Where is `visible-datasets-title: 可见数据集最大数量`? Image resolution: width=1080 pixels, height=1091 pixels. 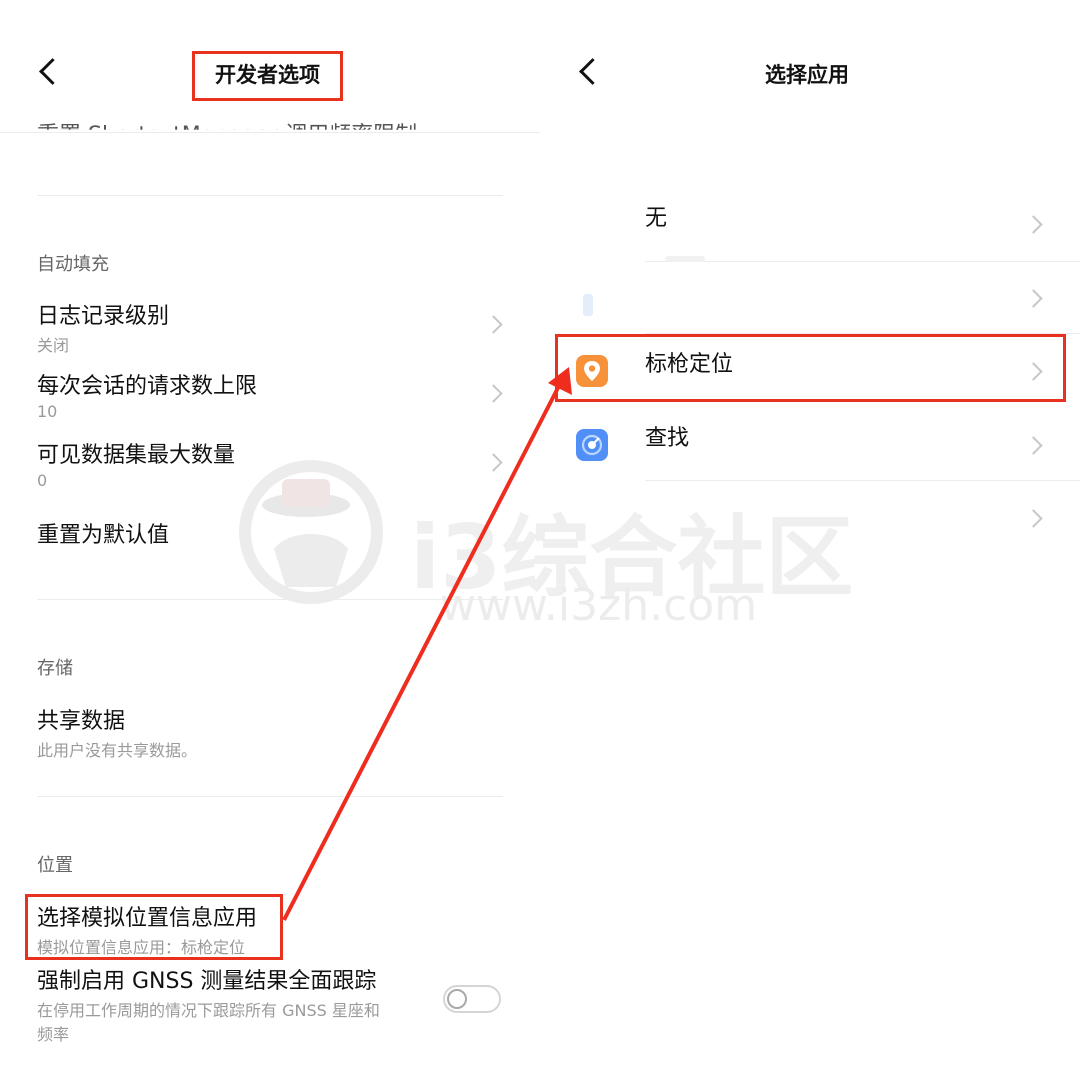
visible-datasets-title: 可见数据集最大数量 is located at coordinates (136, 455).